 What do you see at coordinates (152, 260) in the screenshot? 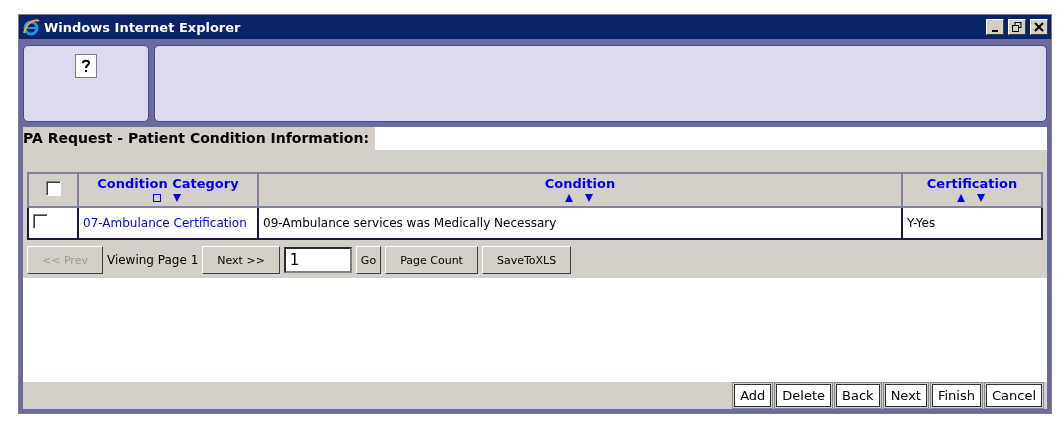
I see `page-indicator: Viewing Page 1` at bounding box center [152, 260].